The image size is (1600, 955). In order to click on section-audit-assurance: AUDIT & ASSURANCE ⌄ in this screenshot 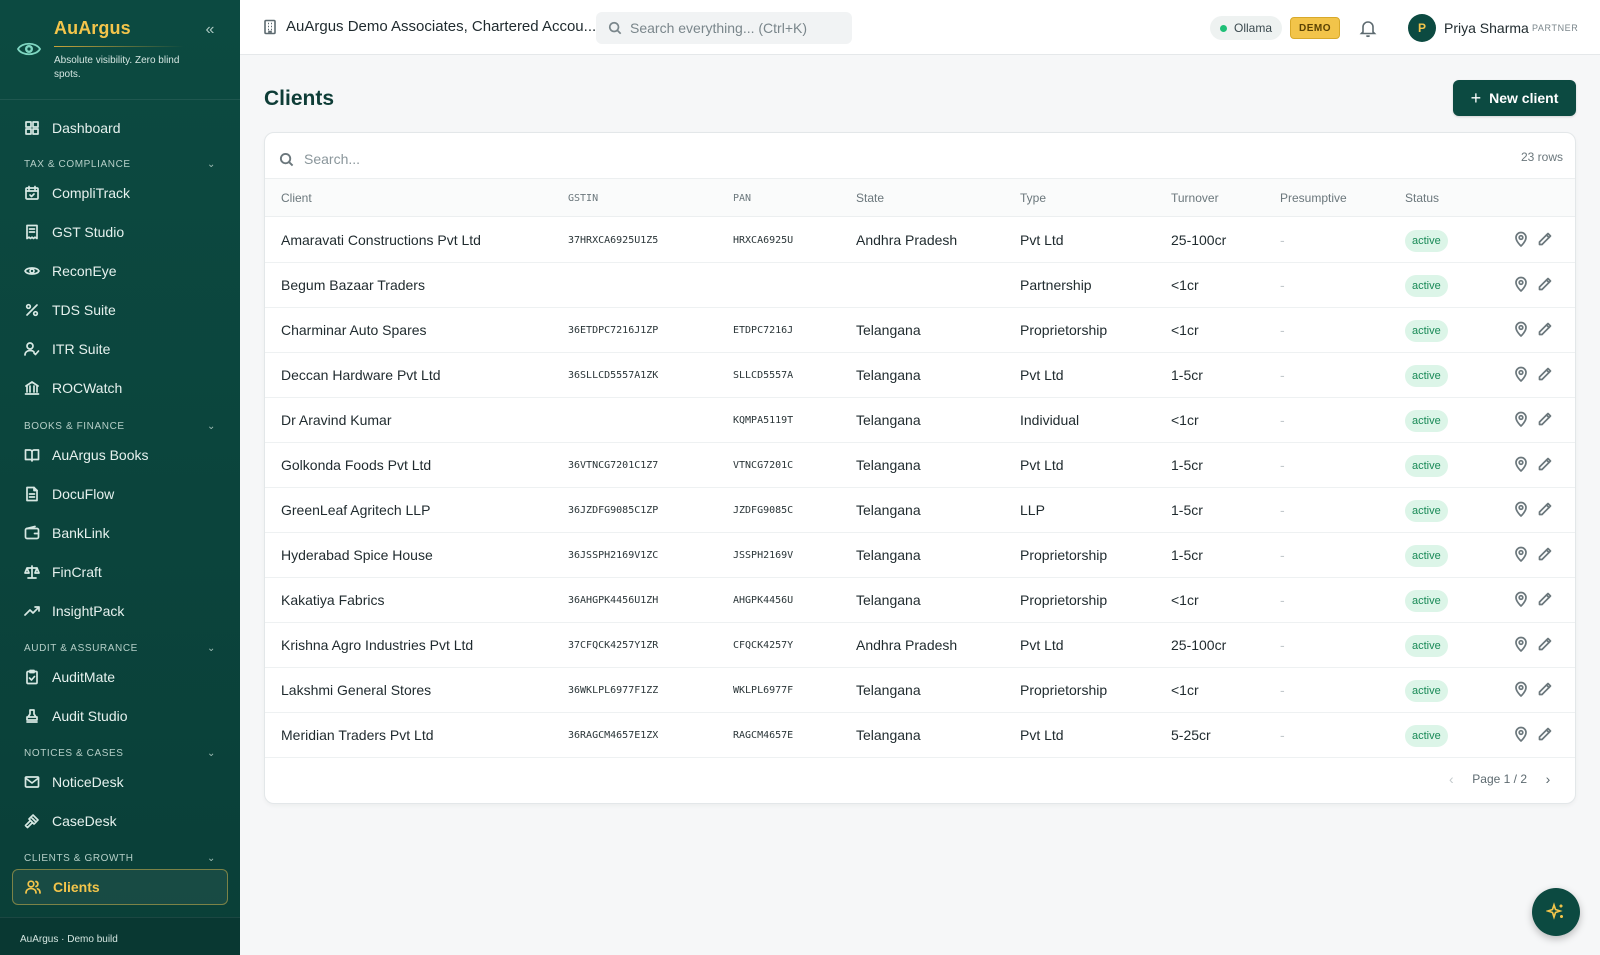, I will do `click(120, 648)`.